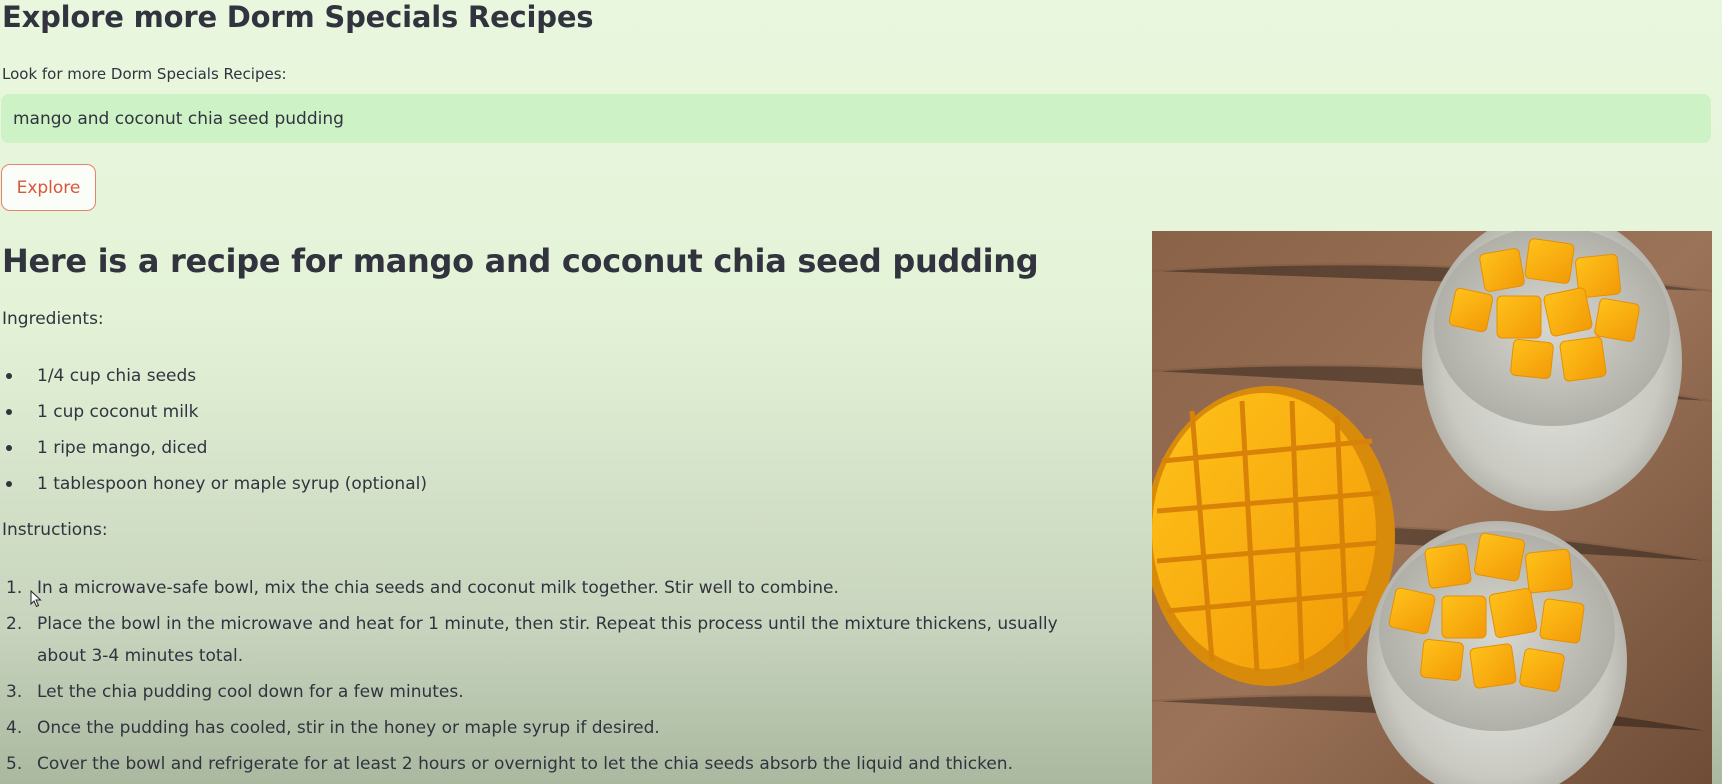  What do you see at coordinates (14, 624) in the screenshot?
I see `step-number: 2.` at bounding box center [14, 624].